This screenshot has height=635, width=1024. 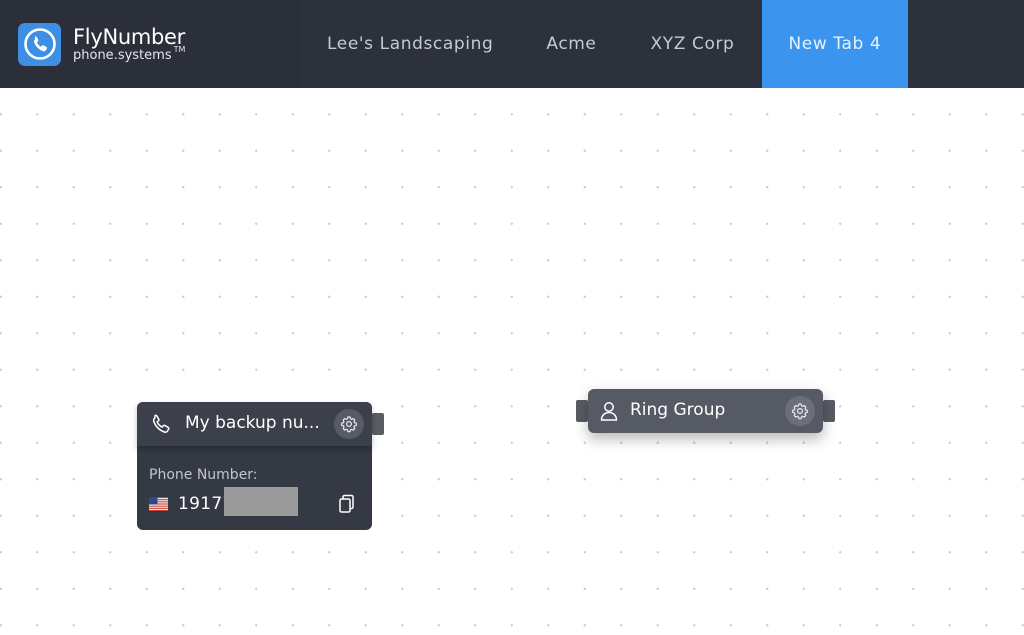 I want to click on node-input-port, so click(x=582, y=411).